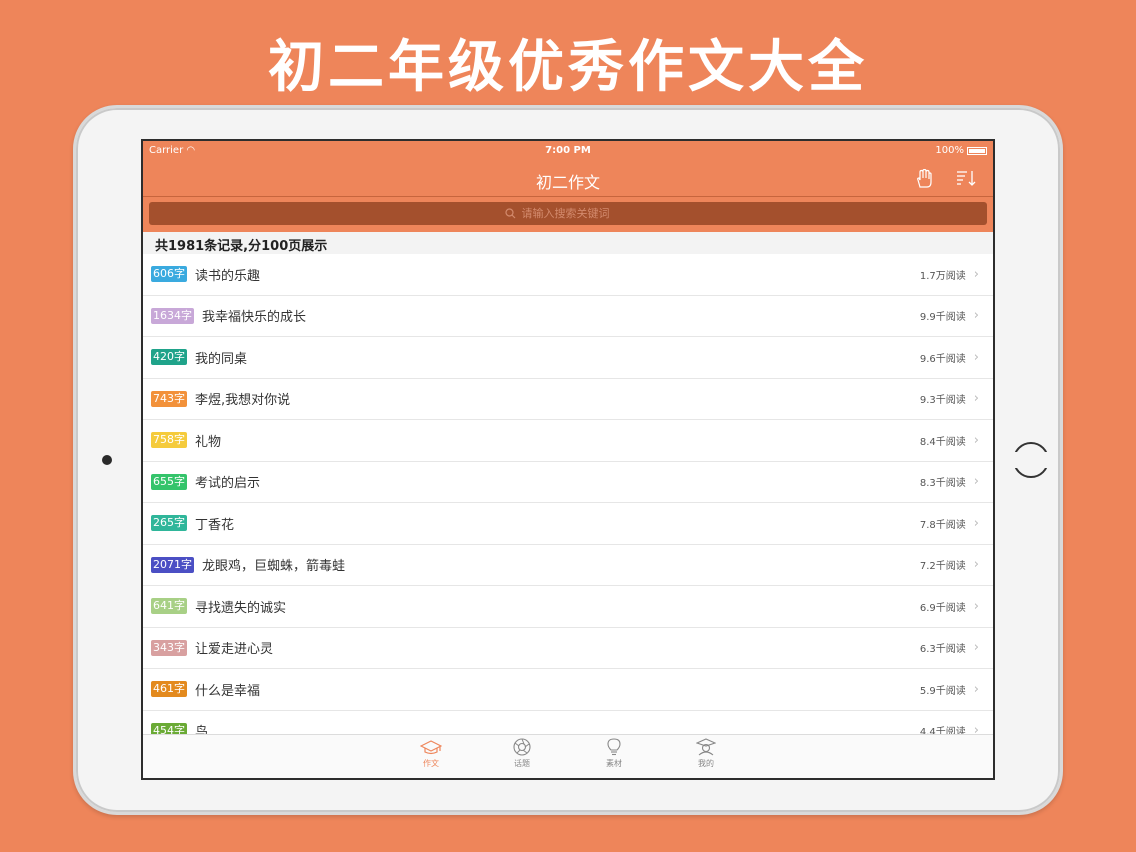 This screenshot has height=852, width=1136. I want to click on tab-label: 话题, so click(522, 763).